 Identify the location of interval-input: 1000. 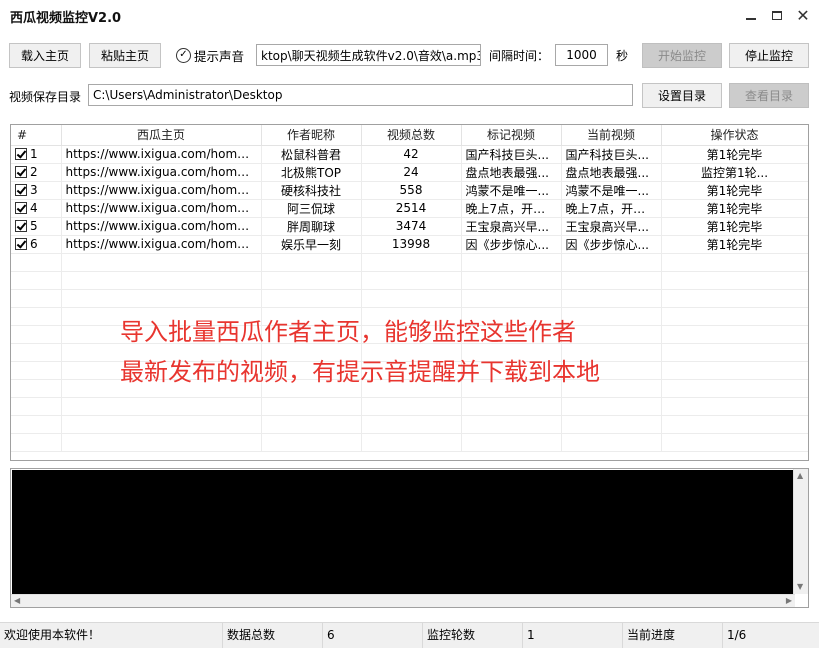
(581, 55).